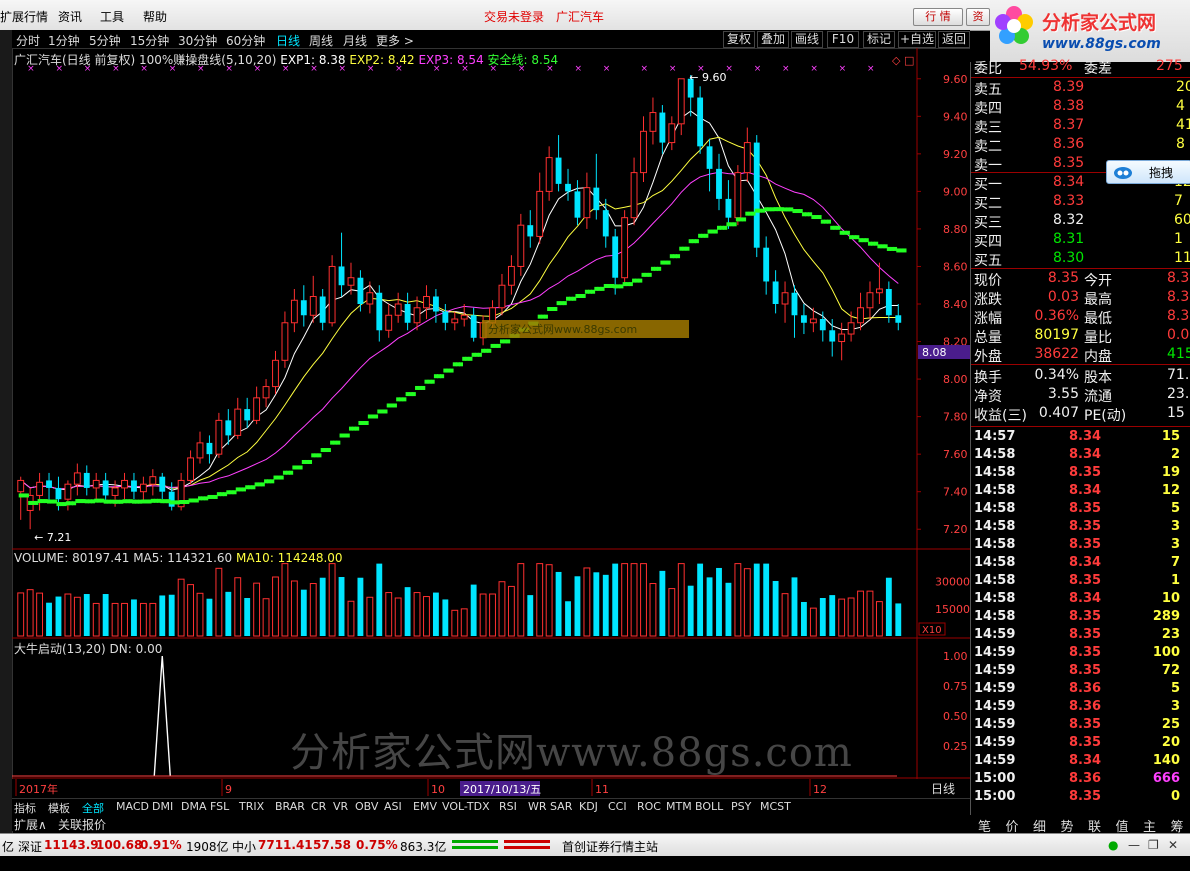  What do you see at coordinates (1175, 562) in the screenshot?
I see `tick-volume: 7` at bounding box center [1175, 562].